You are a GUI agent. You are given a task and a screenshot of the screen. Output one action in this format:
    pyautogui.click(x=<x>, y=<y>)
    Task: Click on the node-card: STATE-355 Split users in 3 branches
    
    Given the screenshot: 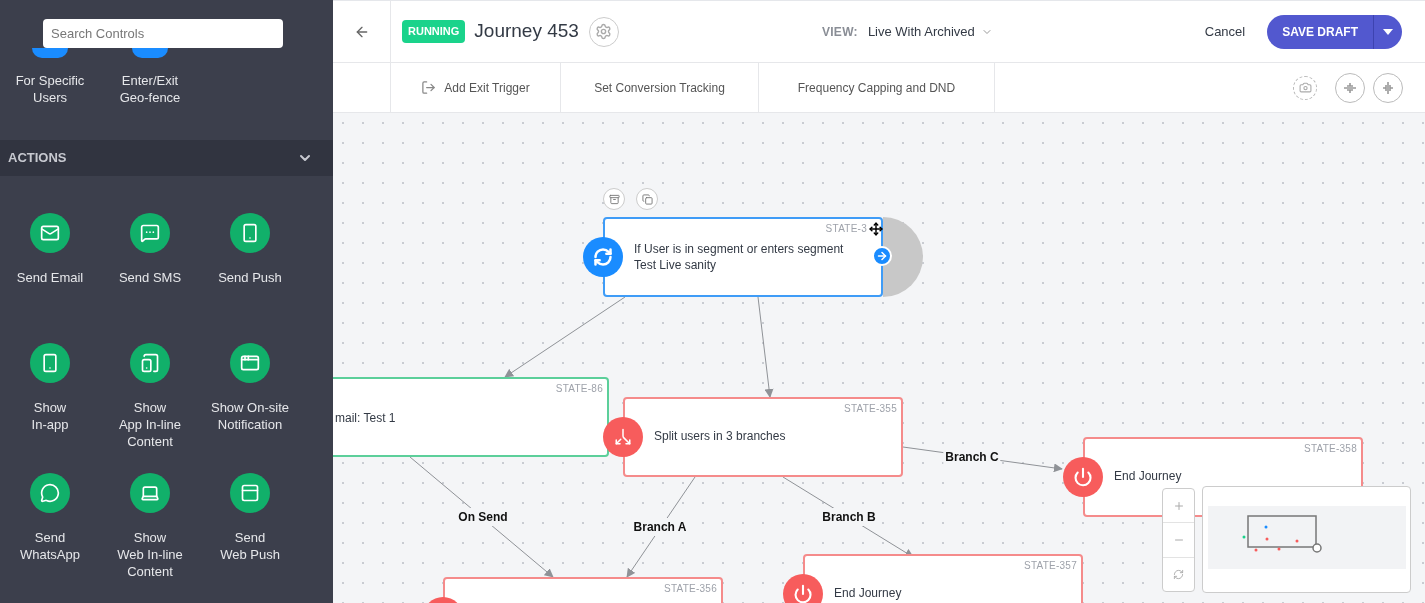 What is the action you would take?
    pyautogui.click(x=763, y=437)
    